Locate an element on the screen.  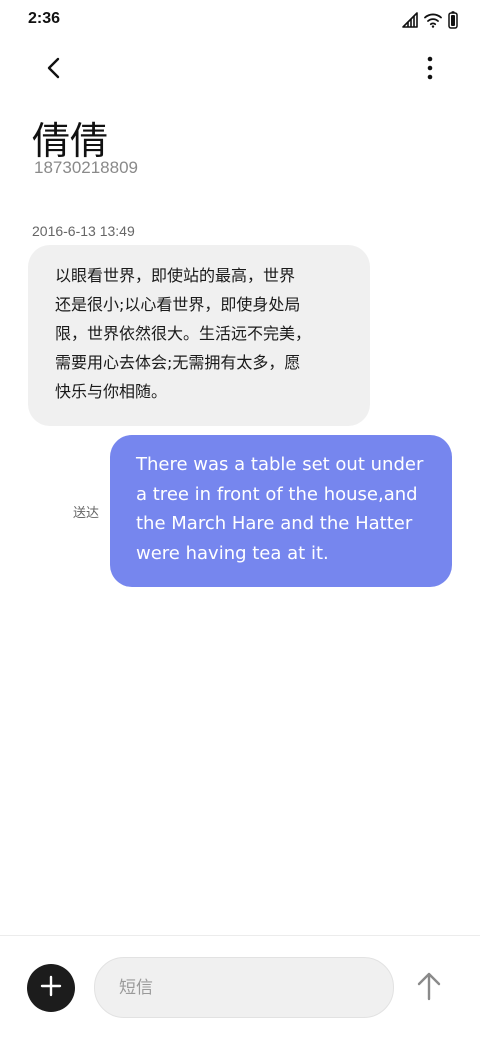
received-message-line: 快乐与你相随。 is located at coordinates (111, 391).